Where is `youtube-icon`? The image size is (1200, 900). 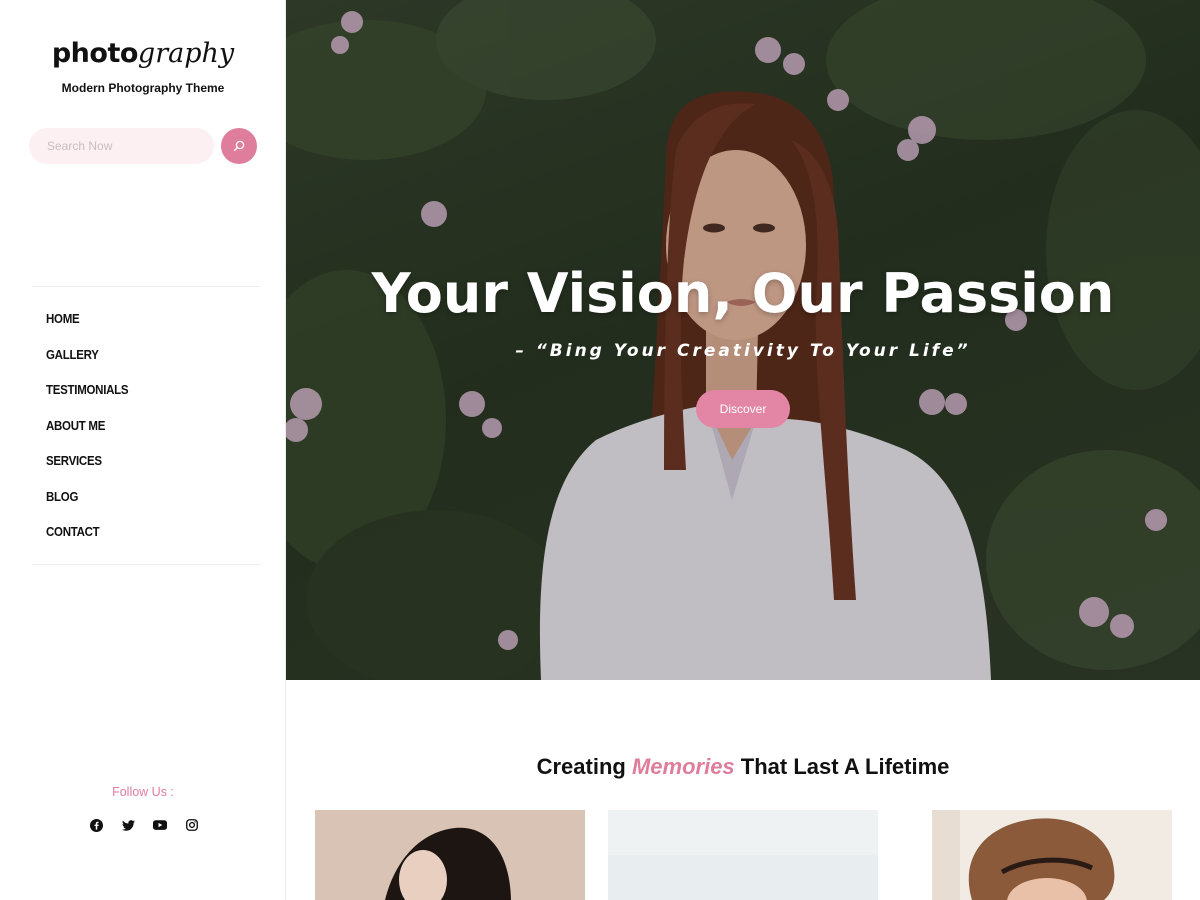
youtube-icon is located at coordinates (160, 825).